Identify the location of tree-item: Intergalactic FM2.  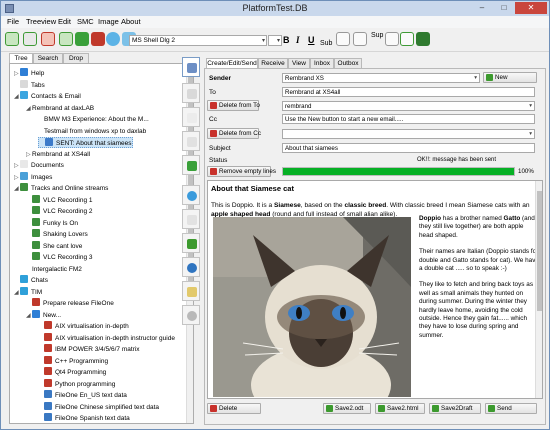
(54, 269).